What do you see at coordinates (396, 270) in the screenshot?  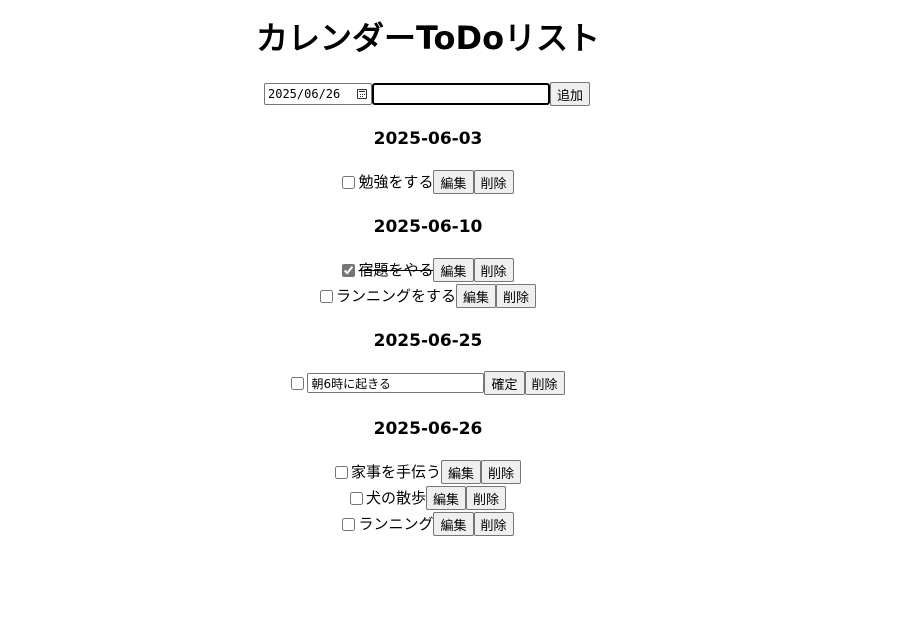 I see `todo-text: 宿題をやる` at bounding box center [396, 270].